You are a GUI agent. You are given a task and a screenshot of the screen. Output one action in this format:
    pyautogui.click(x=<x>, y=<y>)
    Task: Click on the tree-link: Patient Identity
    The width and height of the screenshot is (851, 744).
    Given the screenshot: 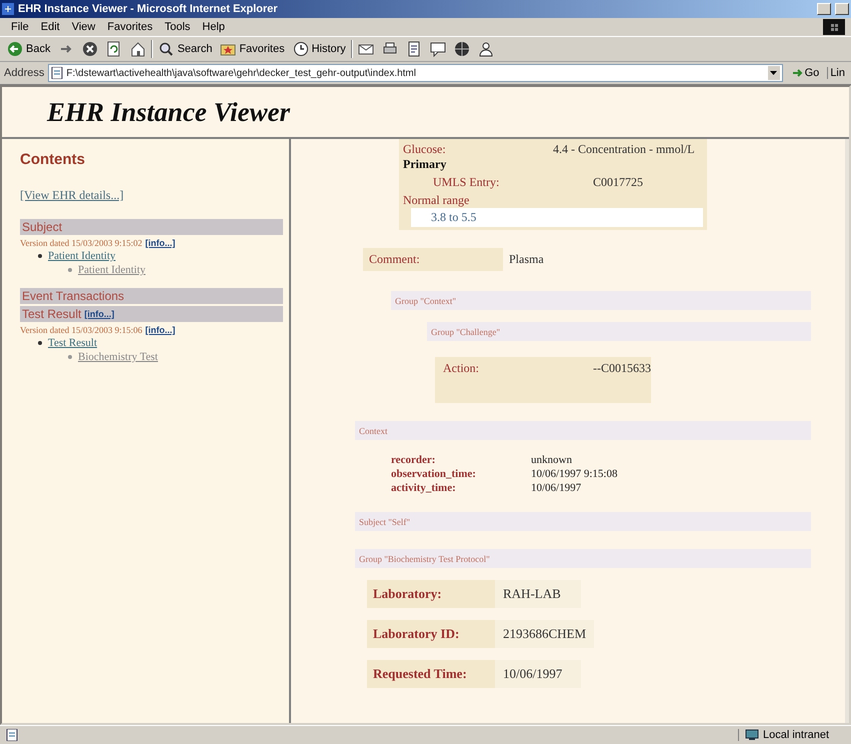 What is the action you would take?
    pyautogui.click(x=82, y=256)
    